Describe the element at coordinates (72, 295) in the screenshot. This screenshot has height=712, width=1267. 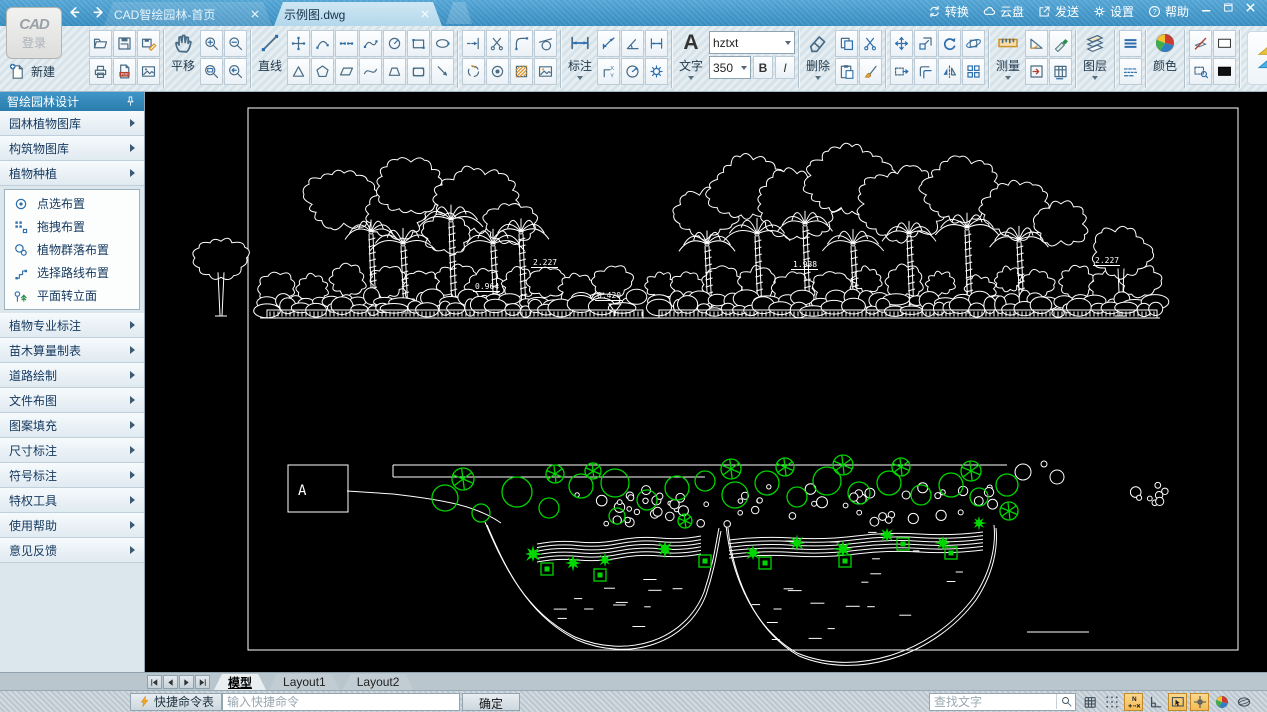
I see `submenu-item: 平面转立面` at that location.